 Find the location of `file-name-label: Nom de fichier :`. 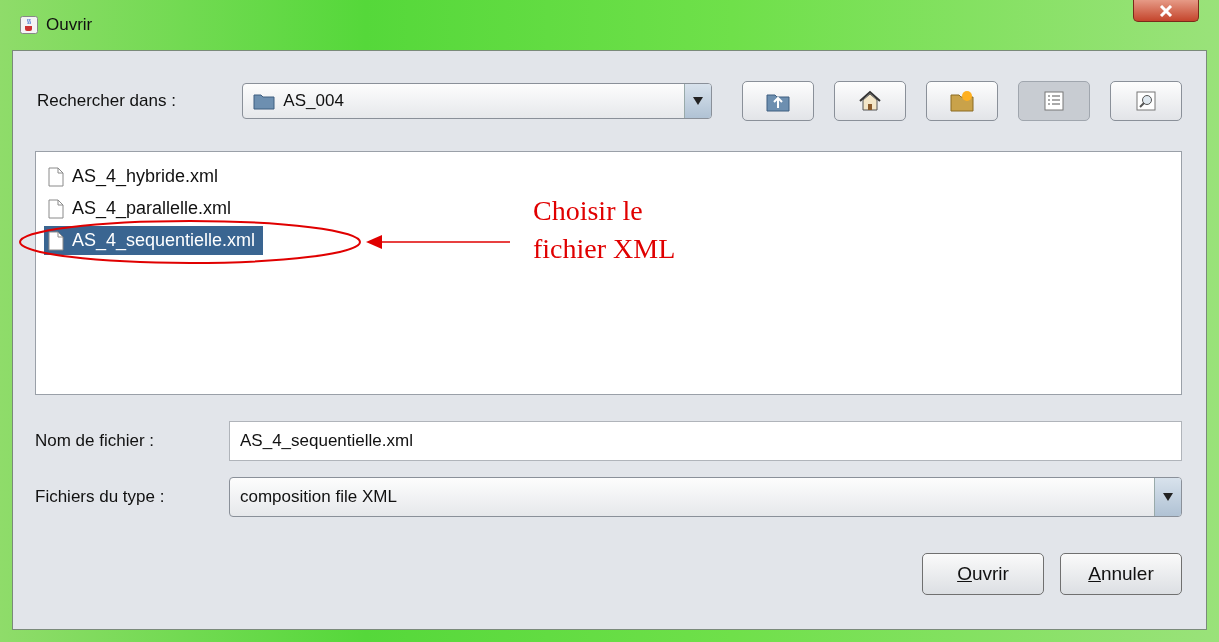

file-name-label: Nom de fichier : is located at coordinates (95, 441).